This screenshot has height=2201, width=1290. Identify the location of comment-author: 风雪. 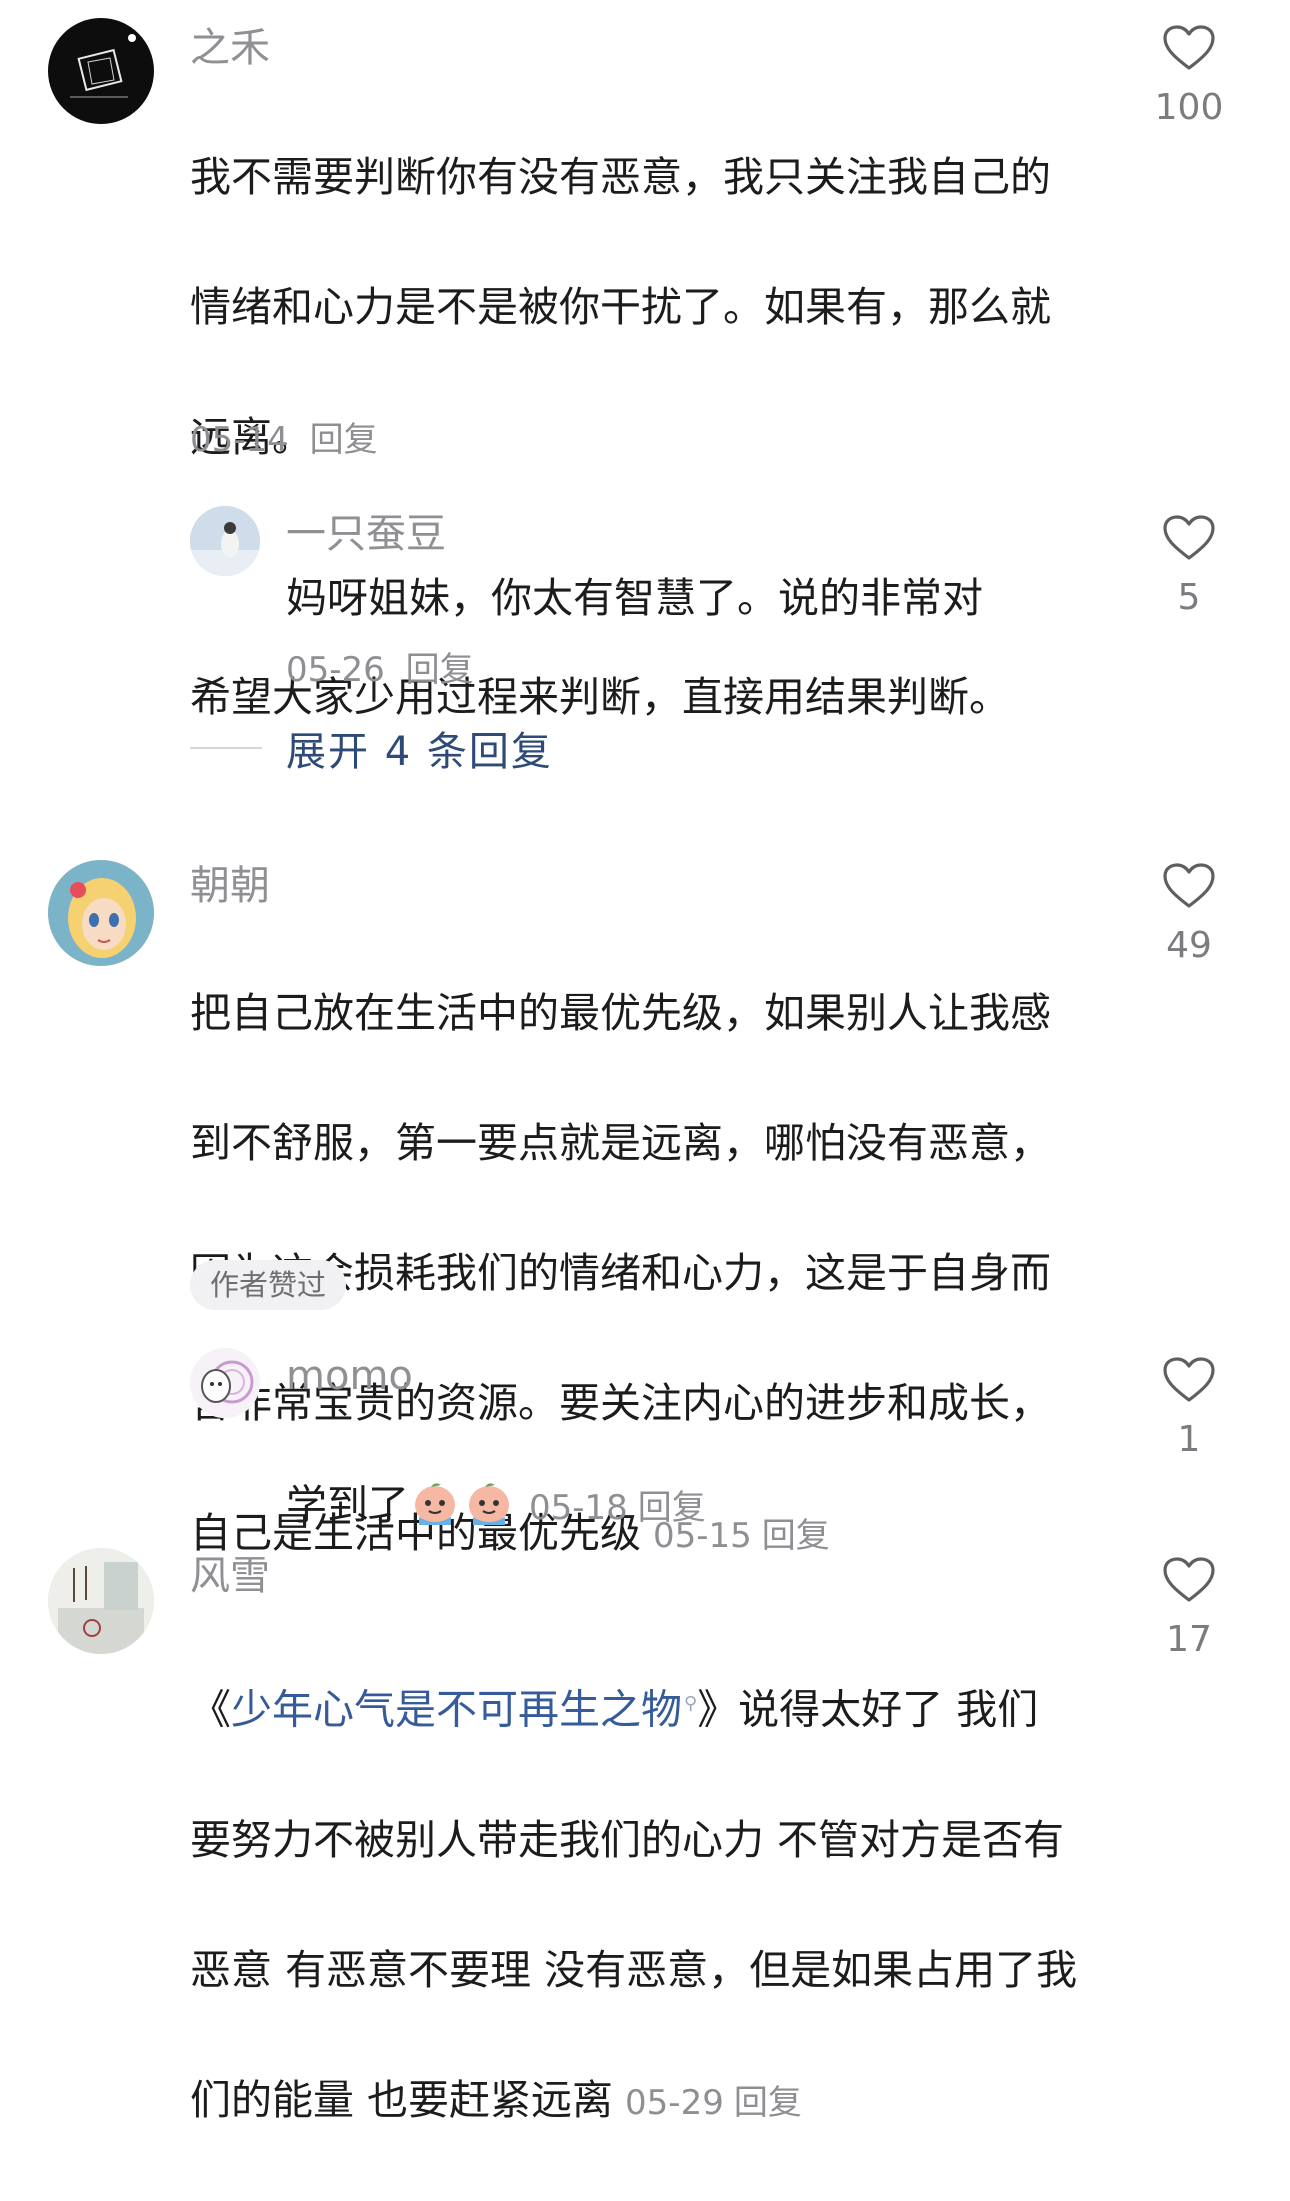
(230, 1576).